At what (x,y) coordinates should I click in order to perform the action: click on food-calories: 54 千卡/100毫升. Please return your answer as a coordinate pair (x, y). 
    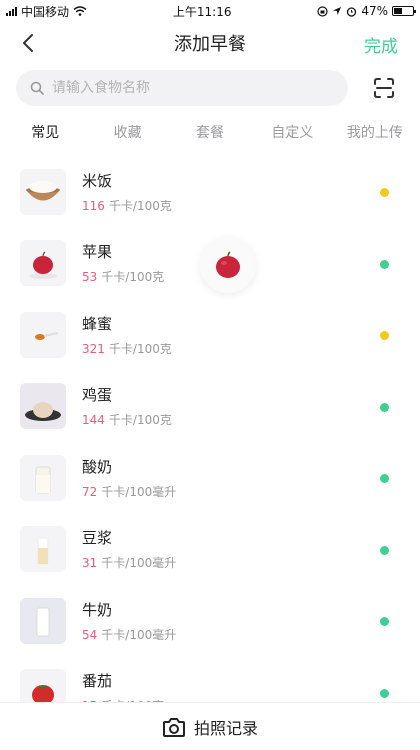
    Looking at the image, I should click on (129, 634).